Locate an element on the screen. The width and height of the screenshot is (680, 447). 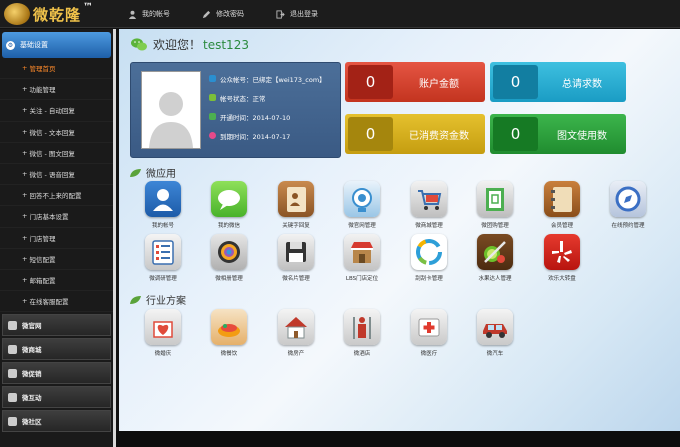
list-icon is located at coordinates (163, 252).